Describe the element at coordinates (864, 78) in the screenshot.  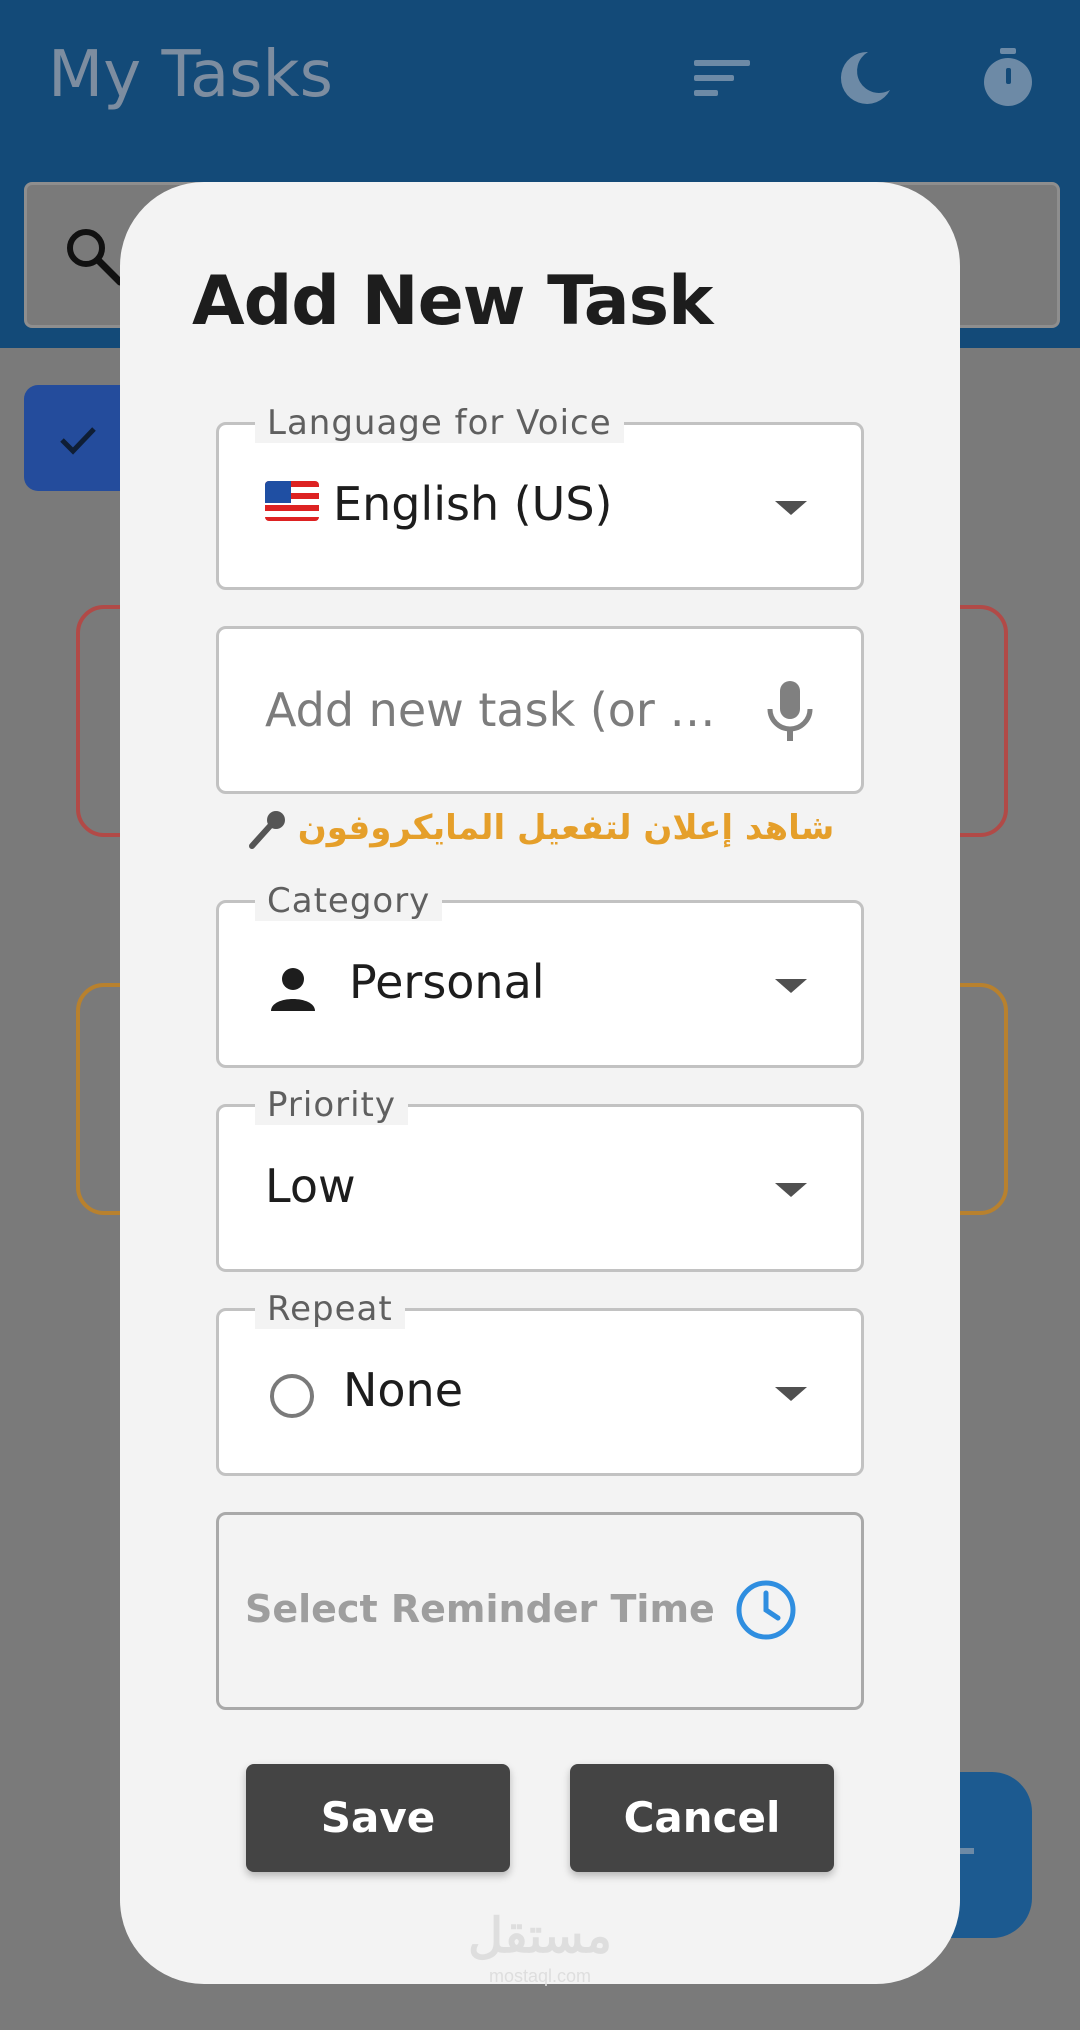
I see `dark-mode-moon-icon` at that location.